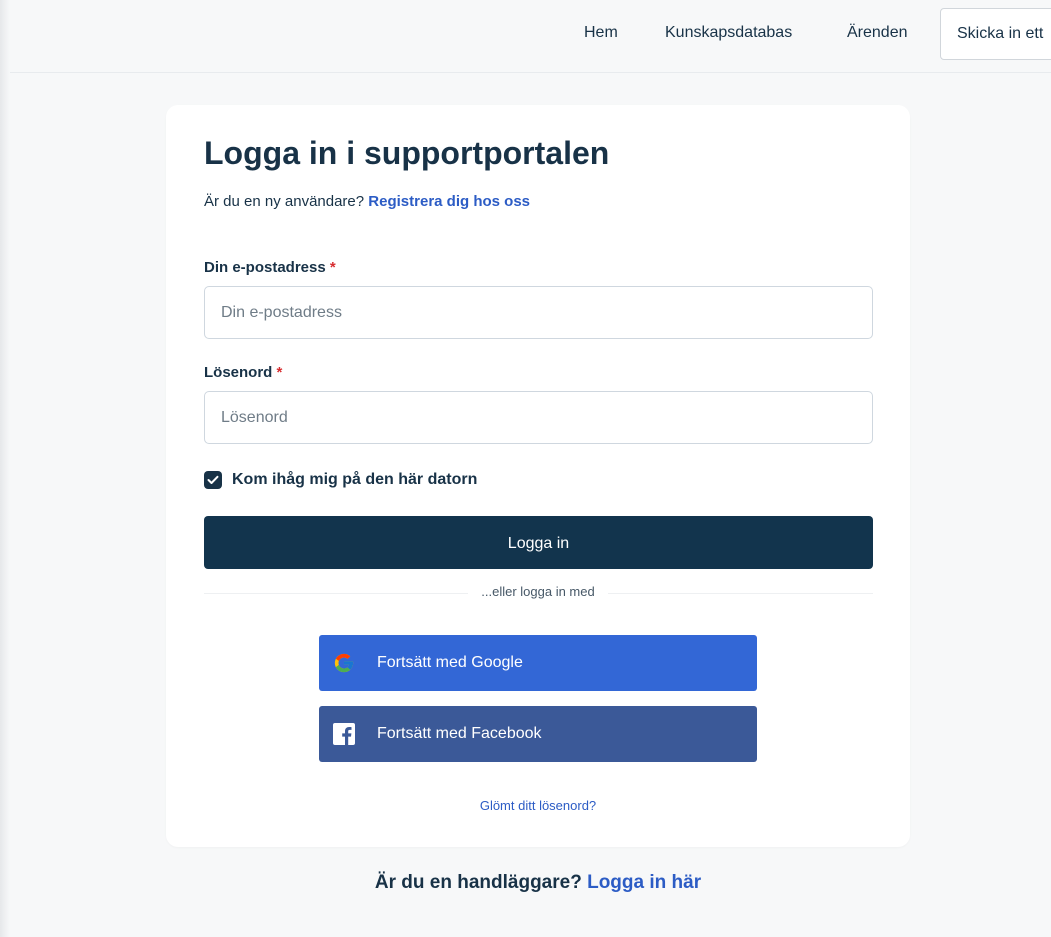  I want to click on forgot-password-link: Glömt ditt lösenord?, so click(538, 805).